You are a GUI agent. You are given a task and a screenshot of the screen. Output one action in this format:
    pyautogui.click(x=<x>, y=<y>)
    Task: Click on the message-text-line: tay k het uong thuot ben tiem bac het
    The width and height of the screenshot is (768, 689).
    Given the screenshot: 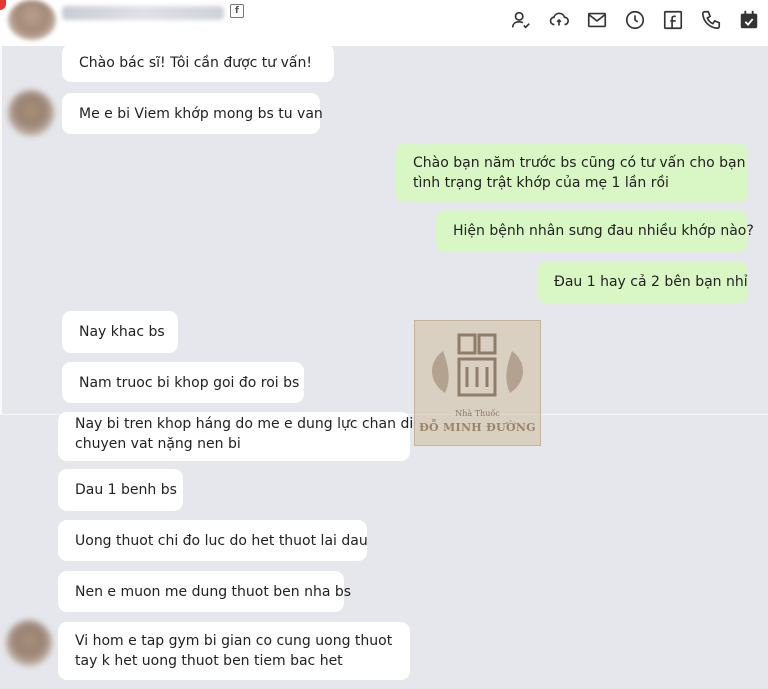 What is the action you would take?
    pyautogui.click(x=209, y=661)
    